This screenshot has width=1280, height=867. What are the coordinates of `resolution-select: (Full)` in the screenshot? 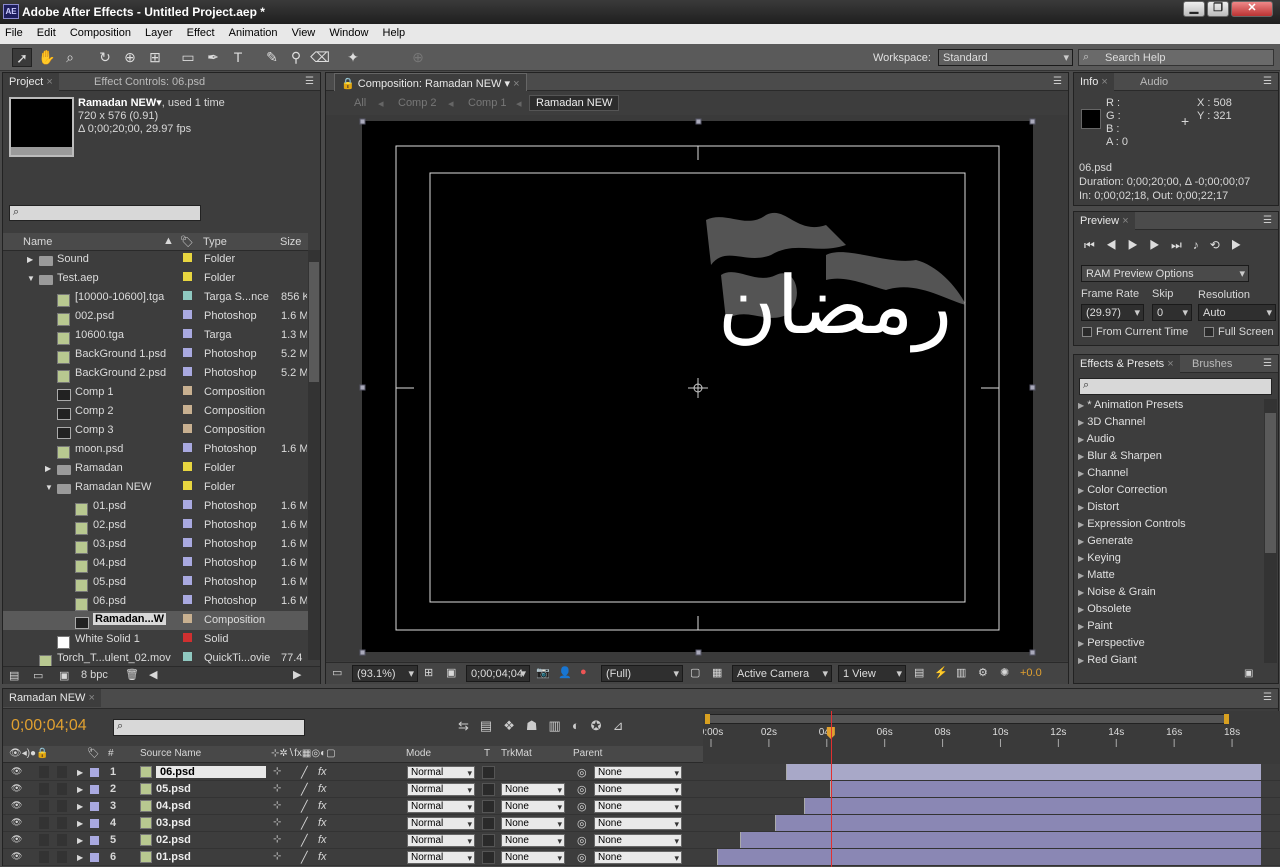 It's located at (642, 673).